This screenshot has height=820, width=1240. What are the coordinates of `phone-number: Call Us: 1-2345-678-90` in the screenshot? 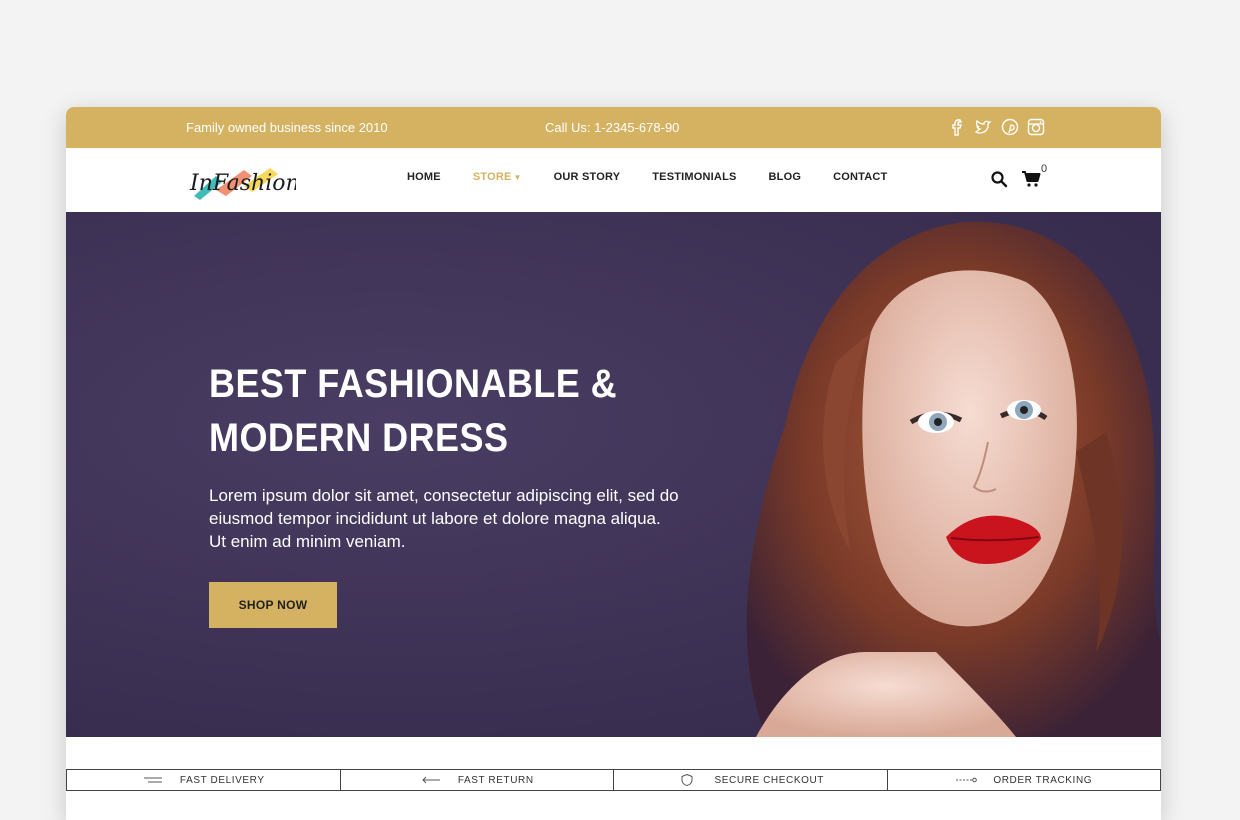 It's located at (612, 127).